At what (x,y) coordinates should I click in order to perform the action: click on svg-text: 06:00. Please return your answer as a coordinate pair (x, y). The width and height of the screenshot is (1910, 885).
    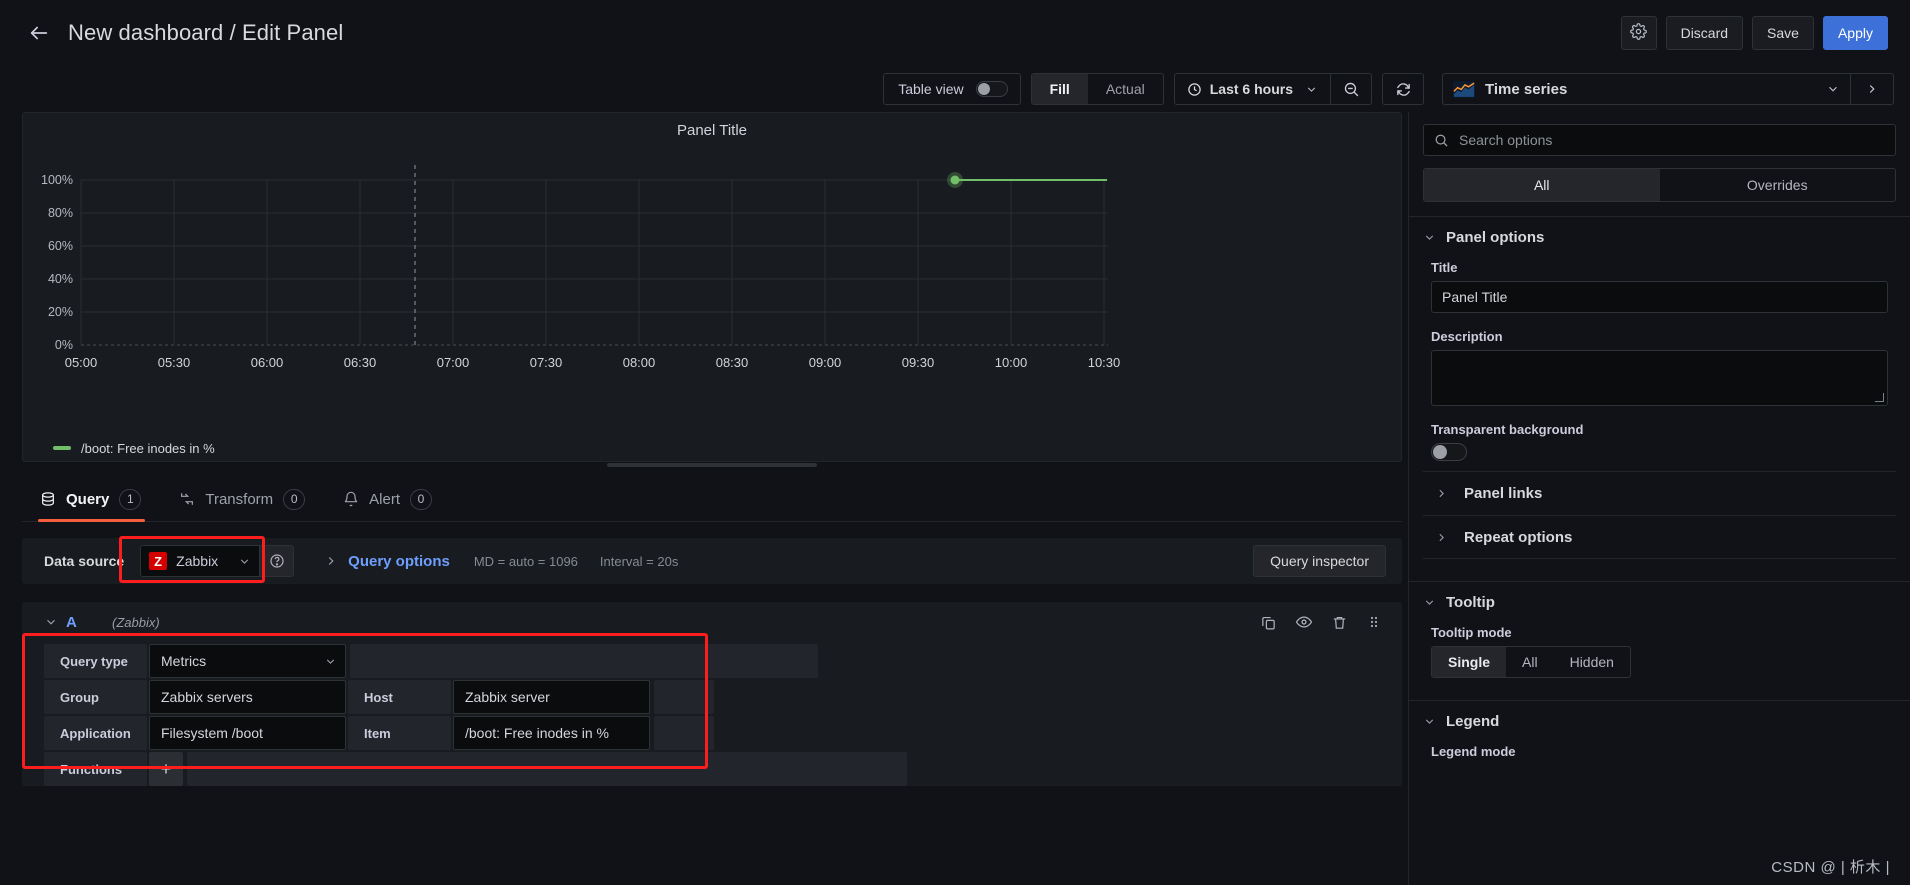
    Looking at the image, I should click on (267, 362).